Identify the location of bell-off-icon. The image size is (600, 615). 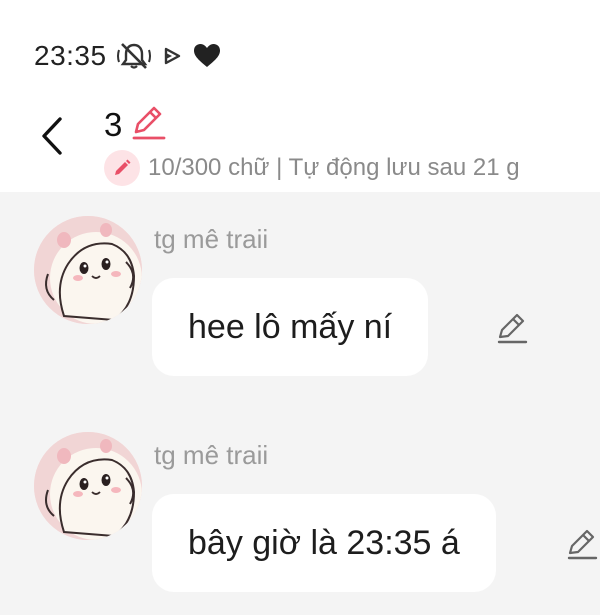
(133, 56).